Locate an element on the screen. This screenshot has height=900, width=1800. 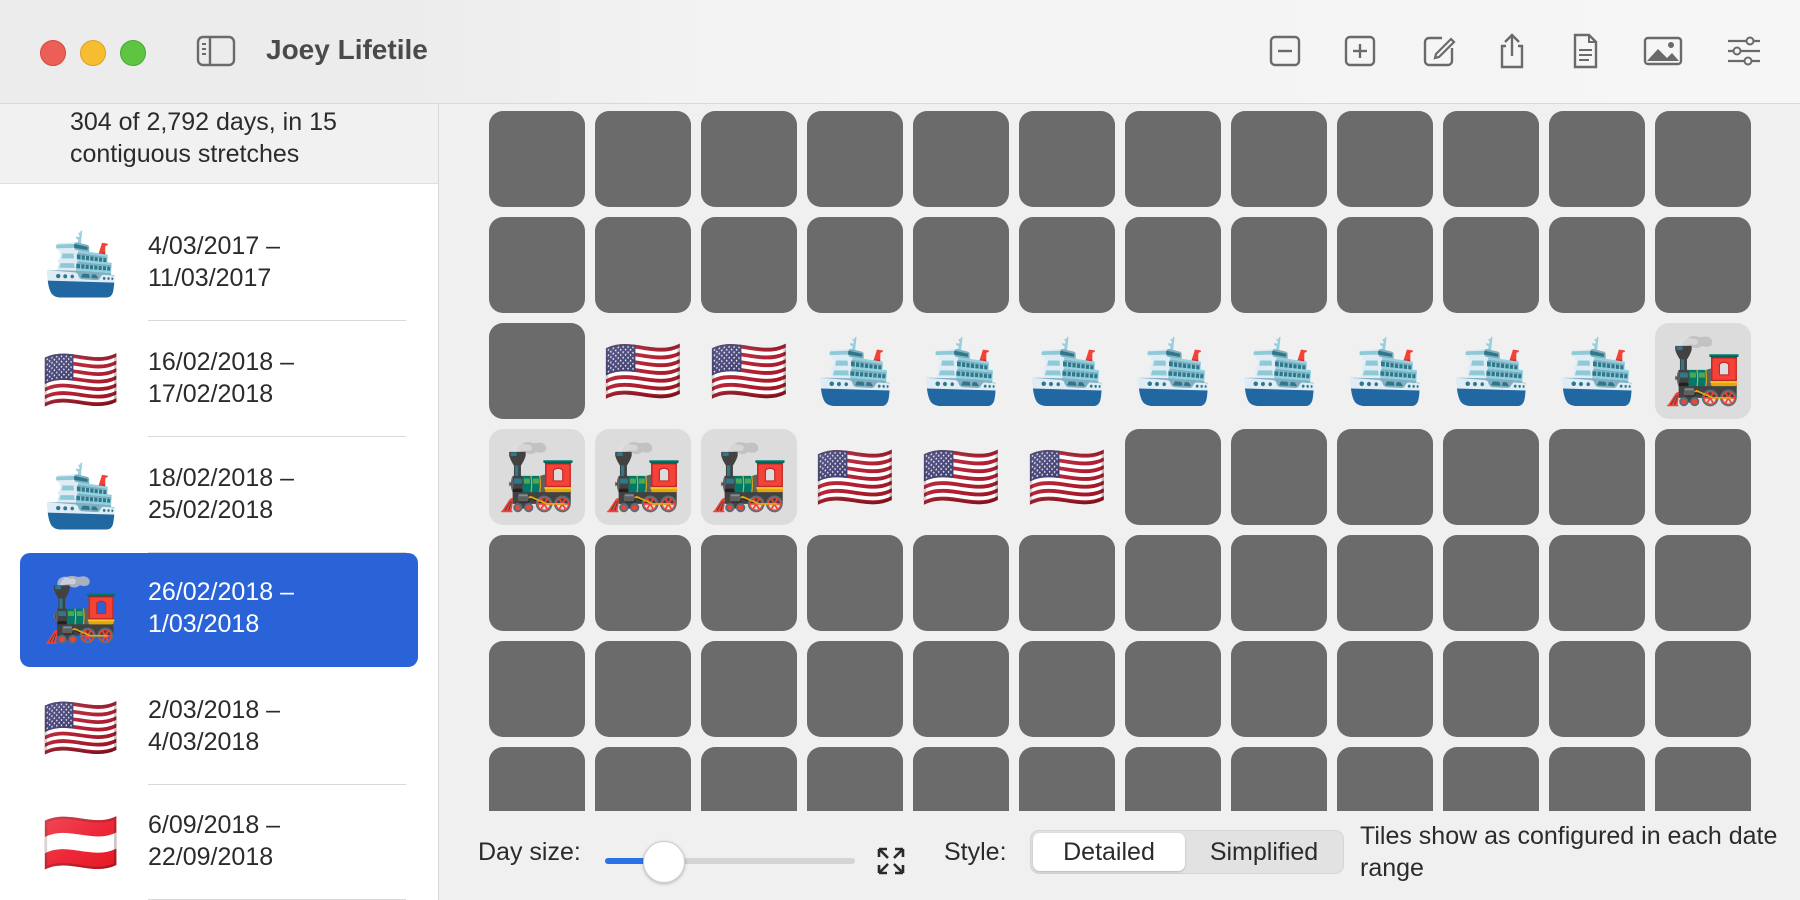
date-range-item: 🛳️ 18/02/2018 – 25/02/2018 is located at coordinates (219, 496).